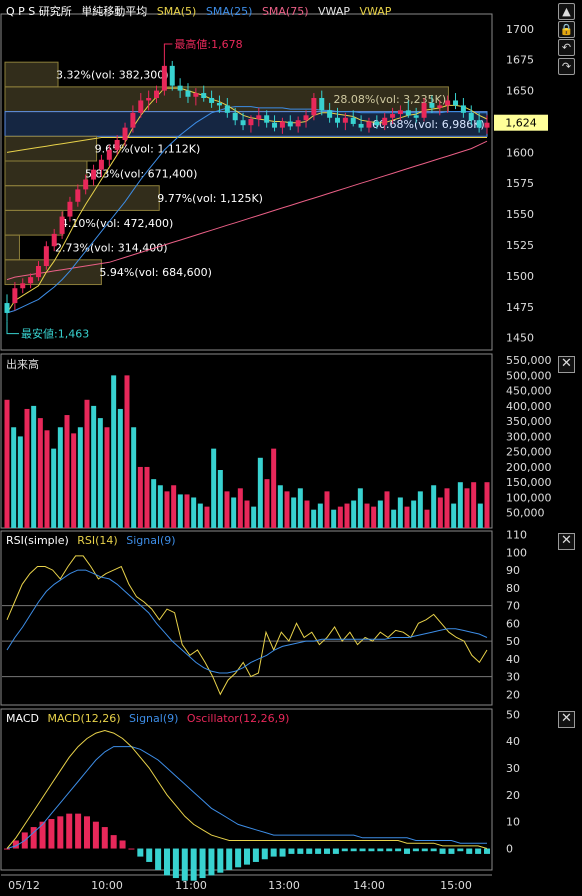 The image size is (582, 896). I want to click on legend-vwap-white: VWAP, so click(334, 11).